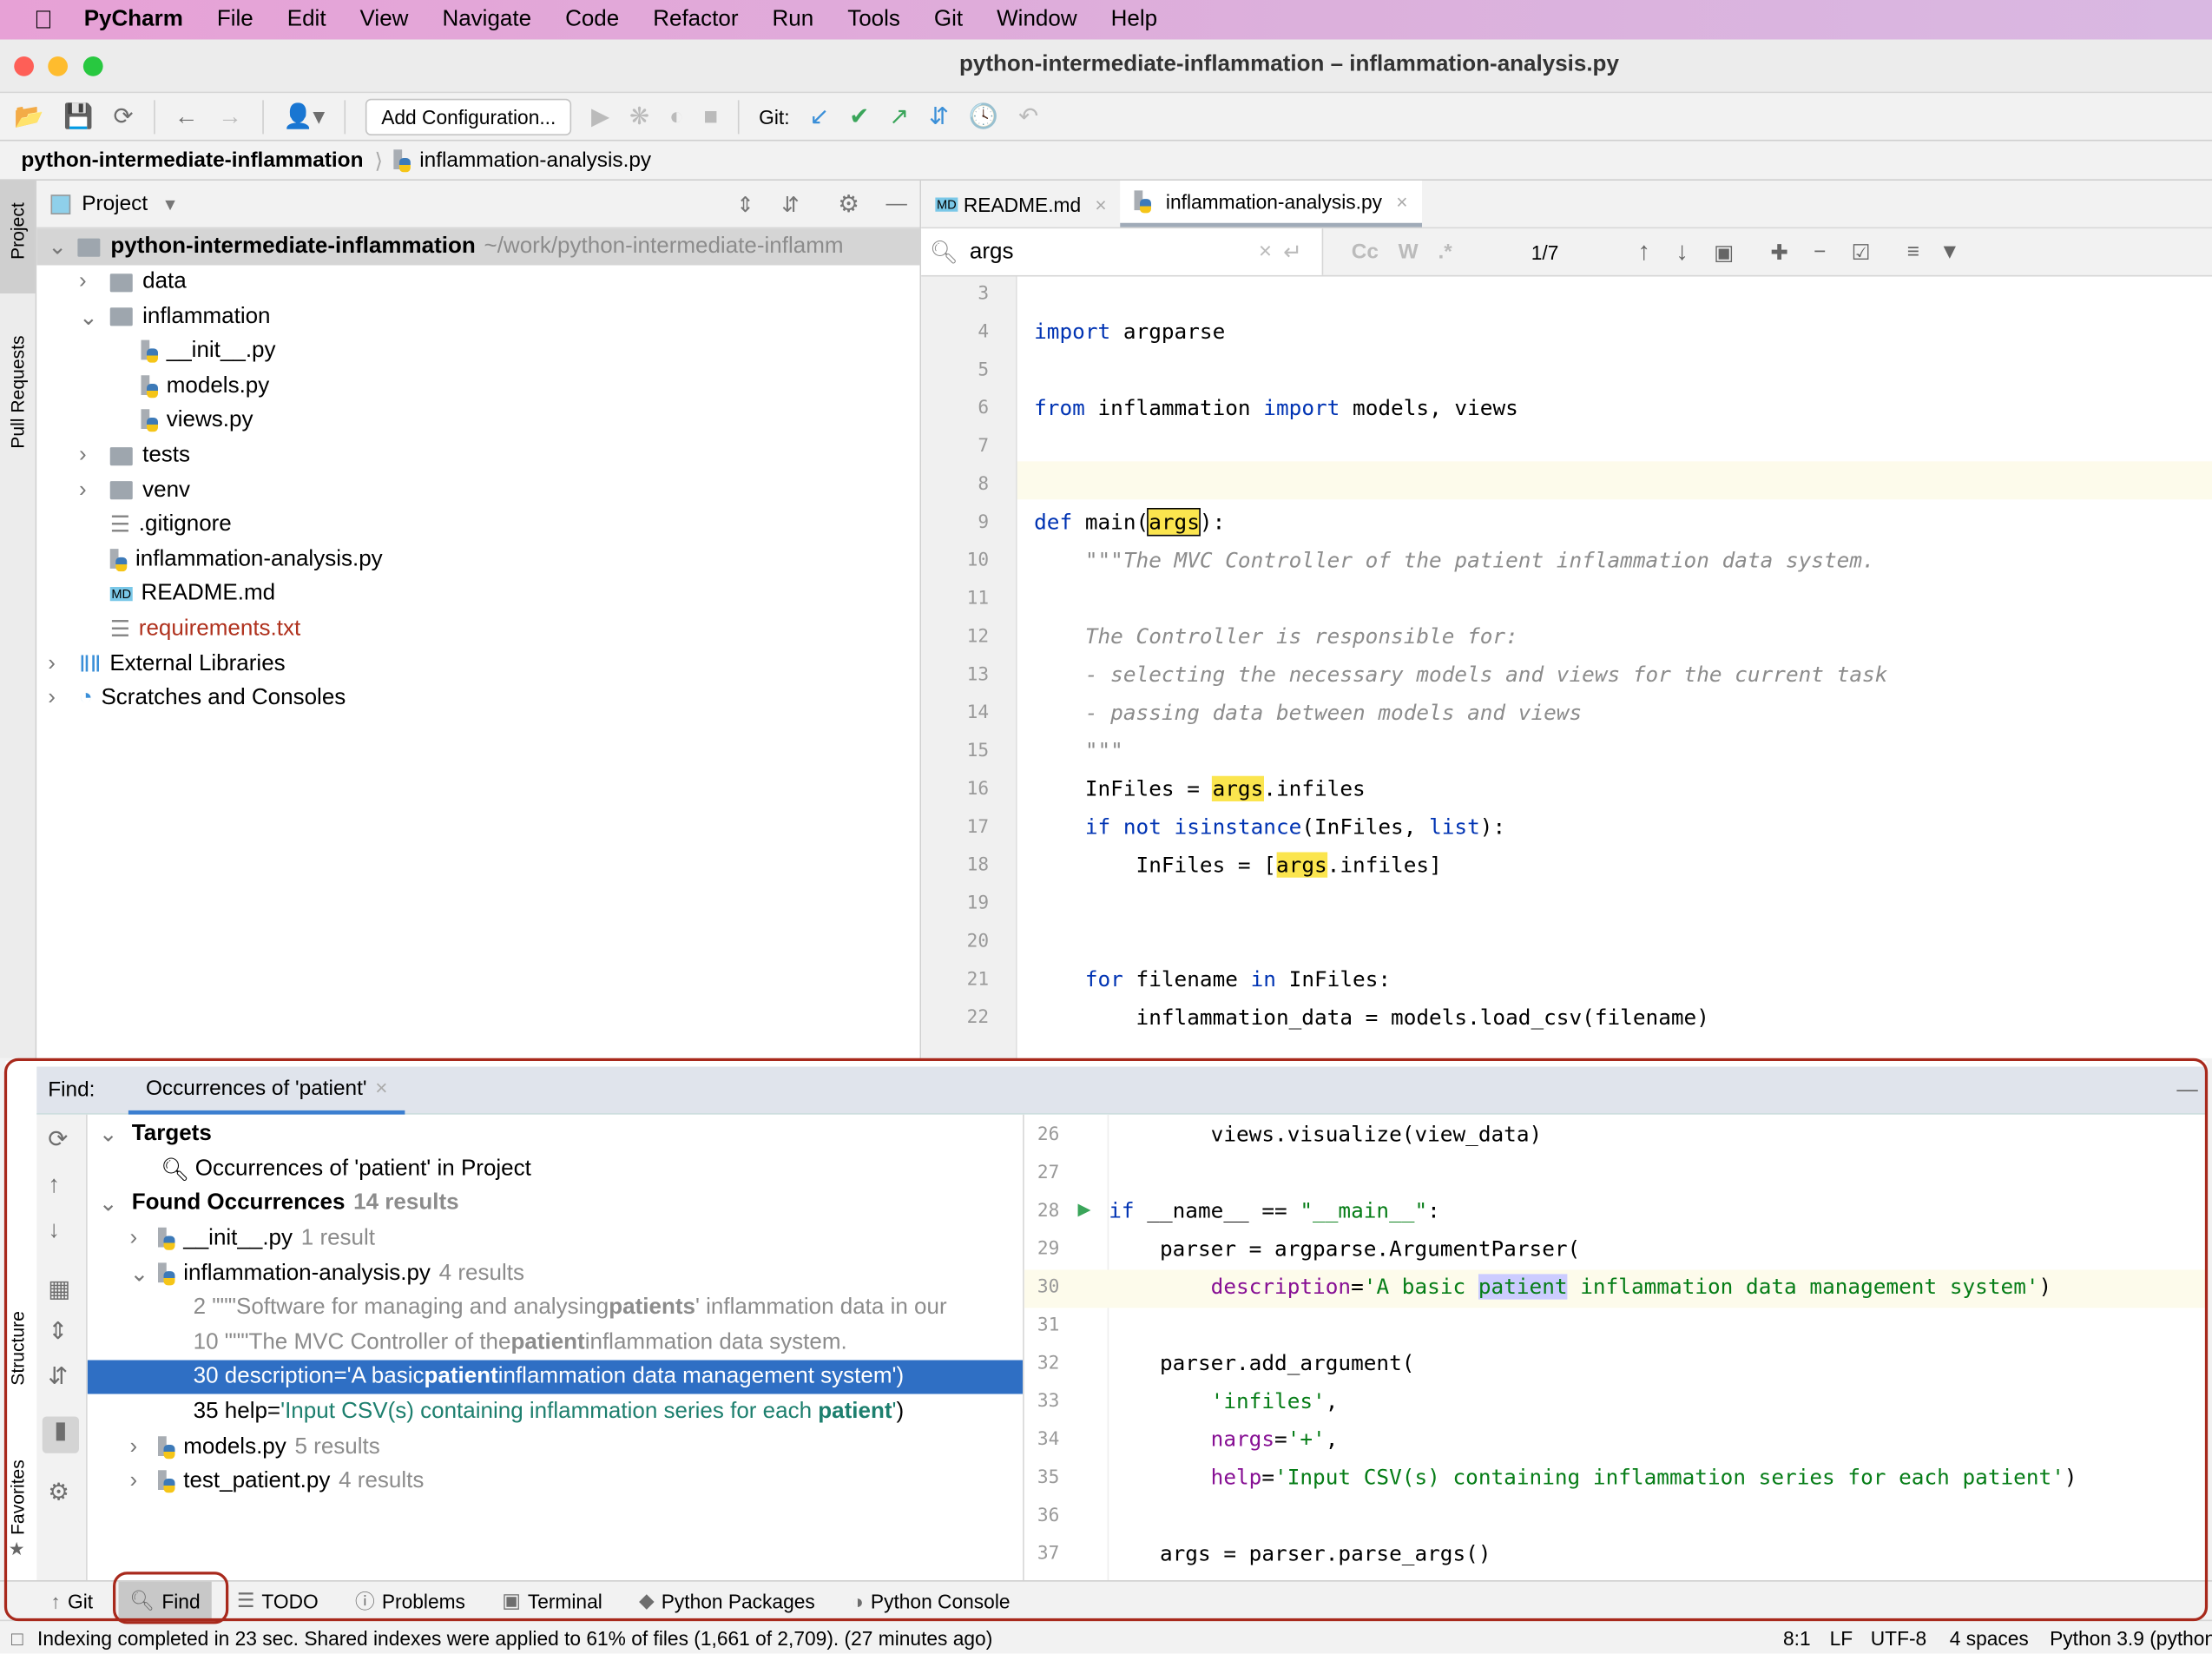  What do you see at coordinates (17, 391) in the screenshot?
I see `pull-requests-side-tab: Pull Requests` at bounding box center [17, 391].